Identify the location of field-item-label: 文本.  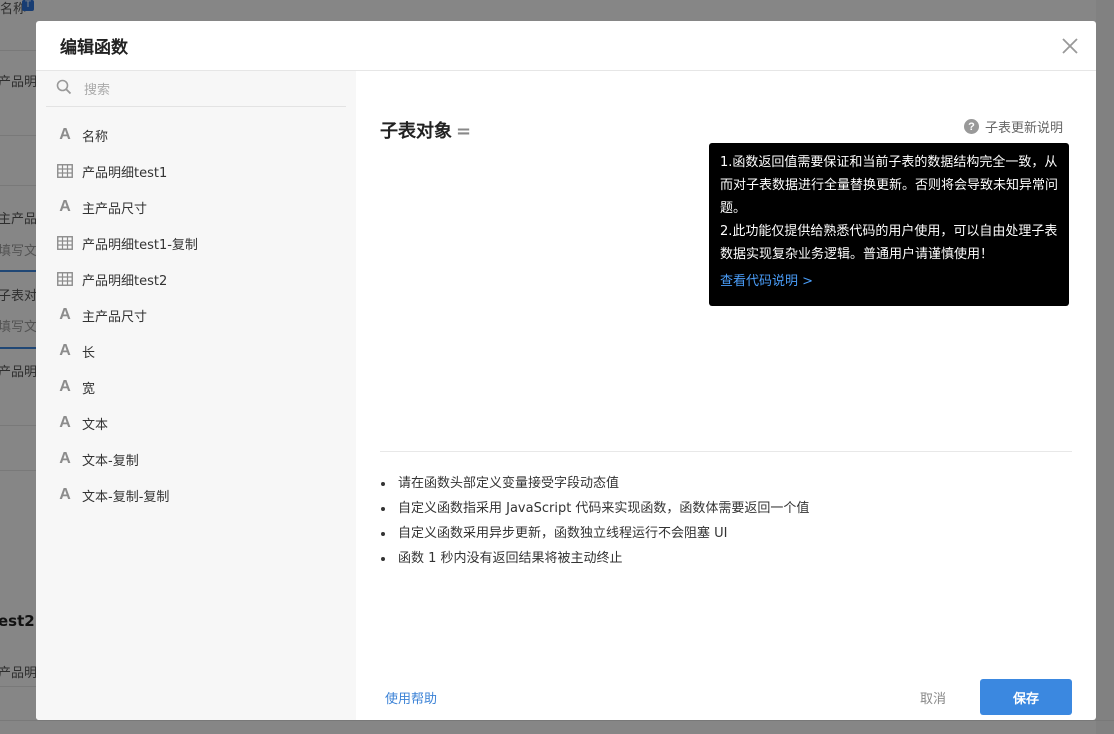
(95, 425).